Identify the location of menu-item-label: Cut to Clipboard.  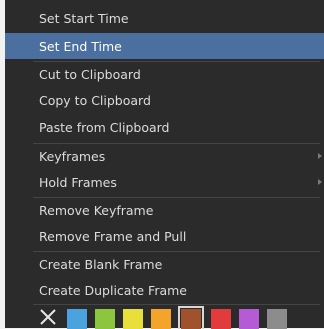
(90, 74).